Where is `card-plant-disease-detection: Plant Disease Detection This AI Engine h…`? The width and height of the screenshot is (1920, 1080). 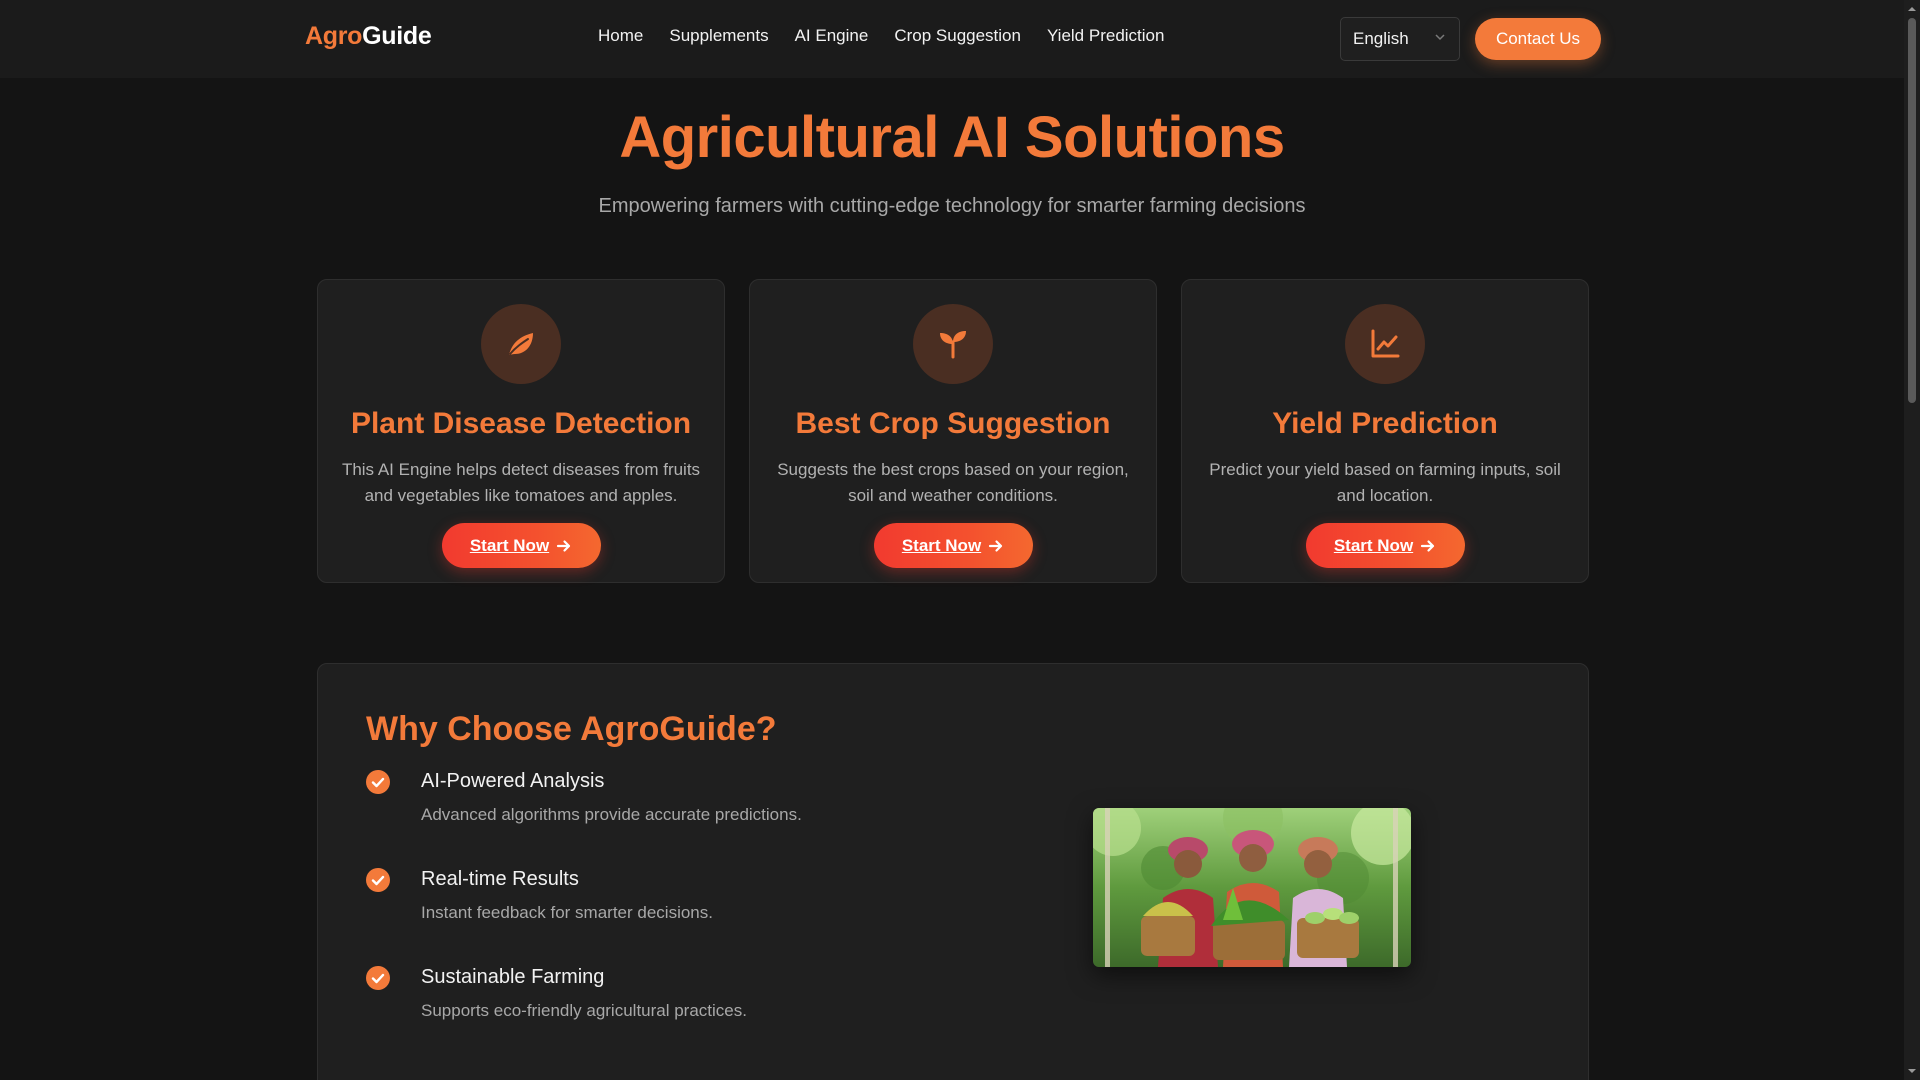
card-plant-disease-detection: Plant Disease Detection This AI Engine h… is located at coordinates (521, 431).